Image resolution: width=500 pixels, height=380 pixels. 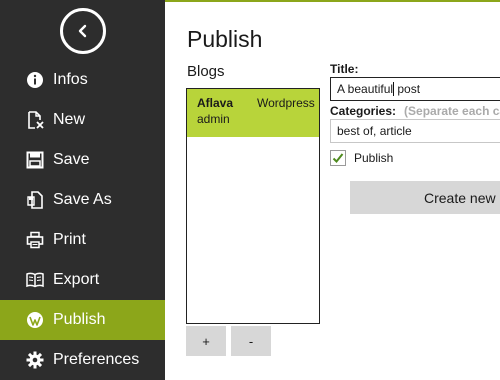 What do you see at coordinates (415, 131) in the screenshot?
I see `categories-input: best of, article` at bounding box center [415, 131].